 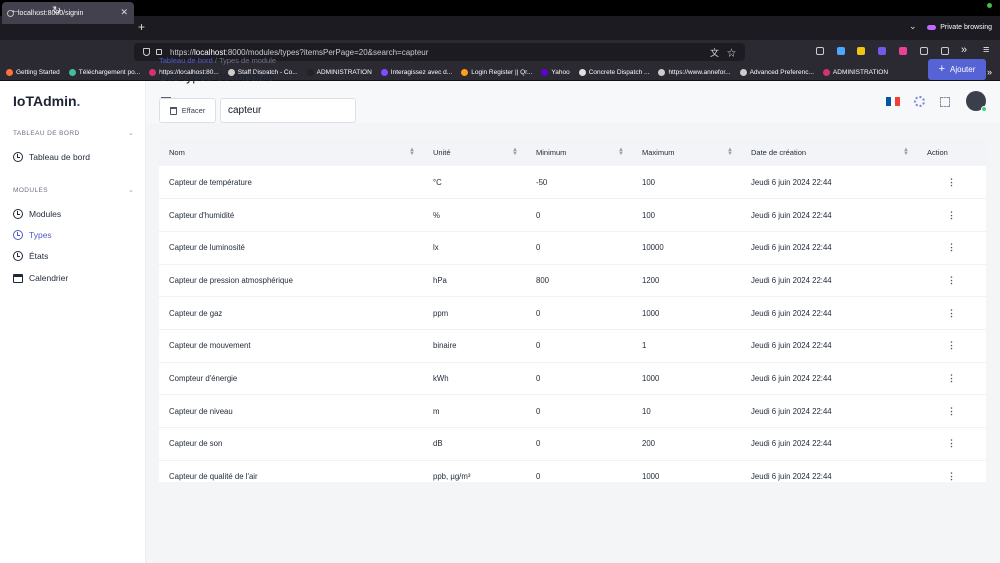 I want to click on sidebar-item-tableau-de-bord: Tableau de bord, so click(x=51, y=157).